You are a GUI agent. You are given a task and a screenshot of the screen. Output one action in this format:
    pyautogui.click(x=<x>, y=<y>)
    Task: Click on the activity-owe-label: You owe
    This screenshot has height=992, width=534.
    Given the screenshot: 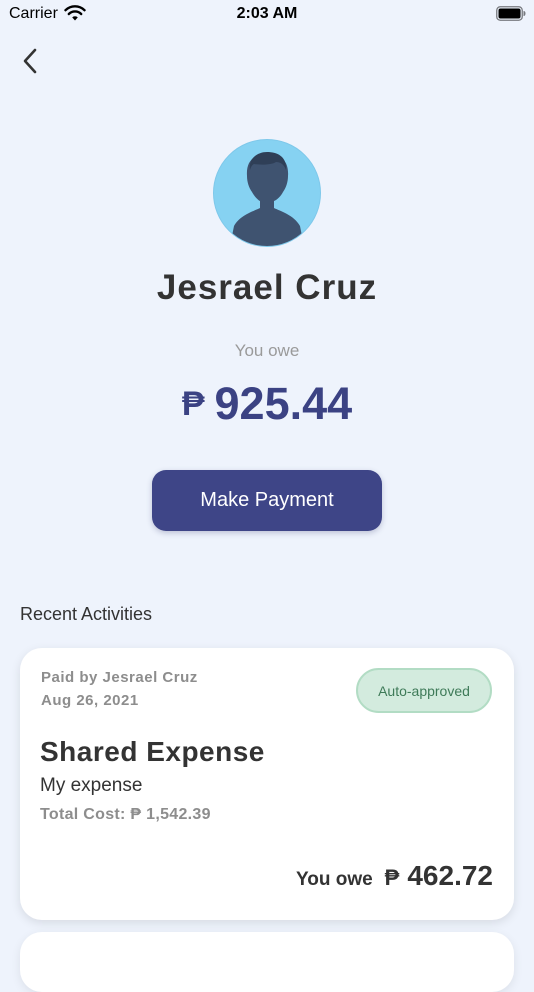 What is the action you would take?
    pyautogui.click(x=334, y=879)
    